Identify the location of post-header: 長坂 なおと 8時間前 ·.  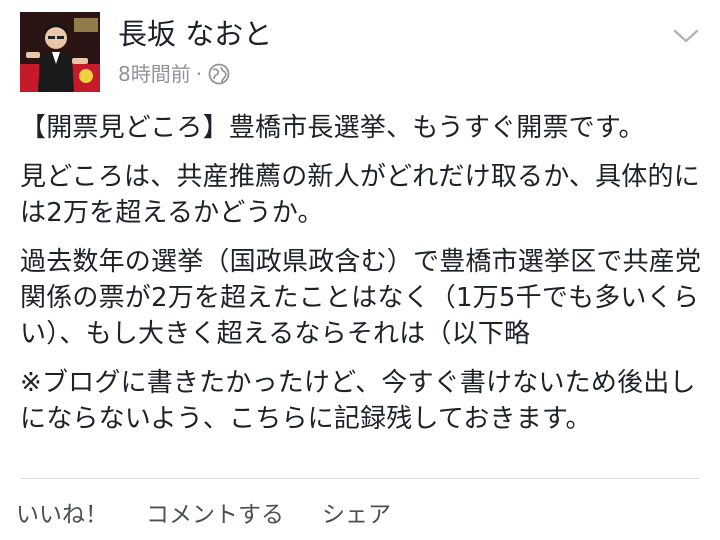
(360, 52).